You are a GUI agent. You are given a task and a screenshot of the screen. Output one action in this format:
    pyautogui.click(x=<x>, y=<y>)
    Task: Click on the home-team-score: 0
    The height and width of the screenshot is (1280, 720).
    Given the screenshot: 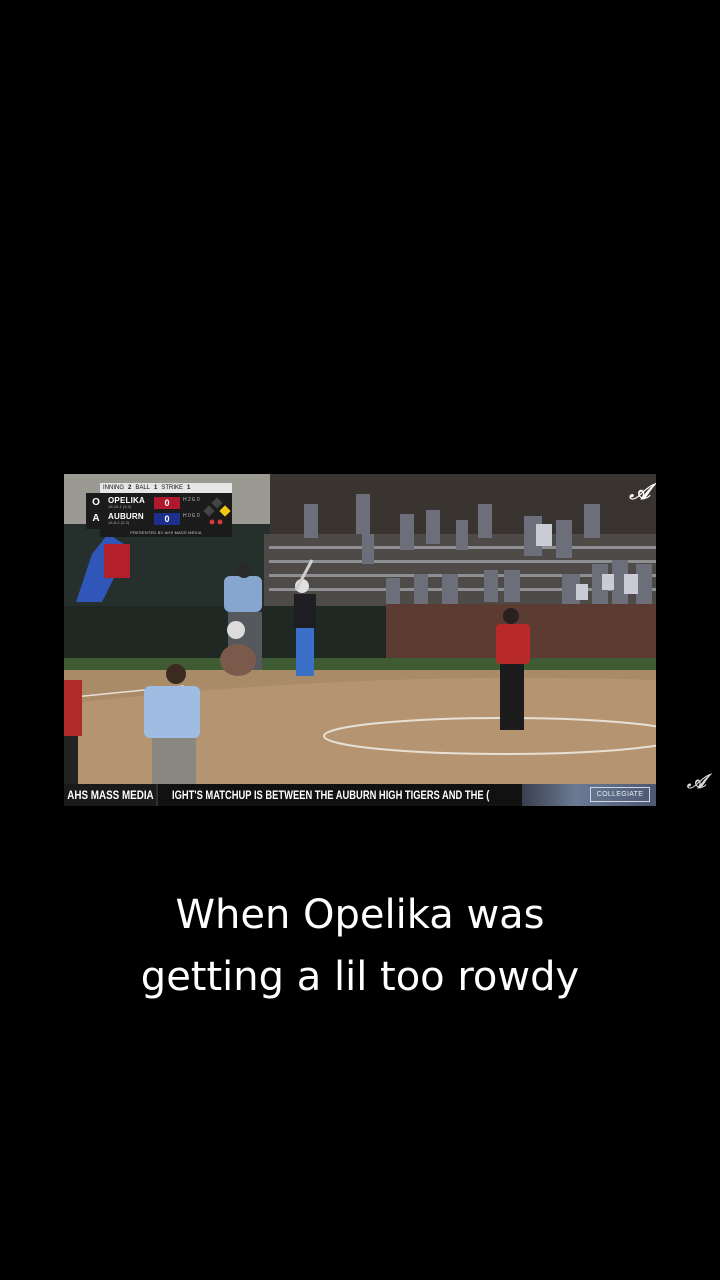 What is the action you would take?
    pyautogui.click(x=167, y=503)
    